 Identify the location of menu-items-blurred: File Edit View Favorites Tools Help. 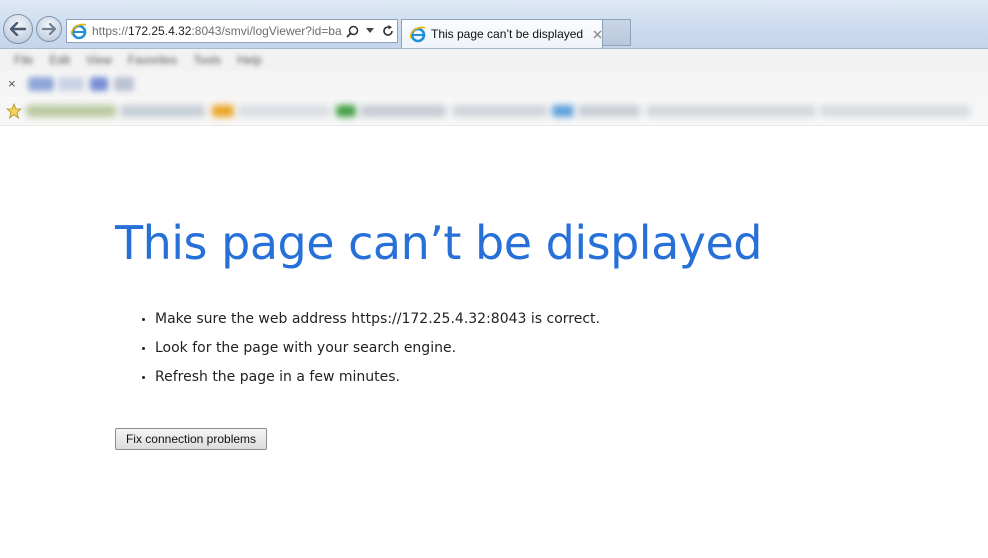
(138, 60).